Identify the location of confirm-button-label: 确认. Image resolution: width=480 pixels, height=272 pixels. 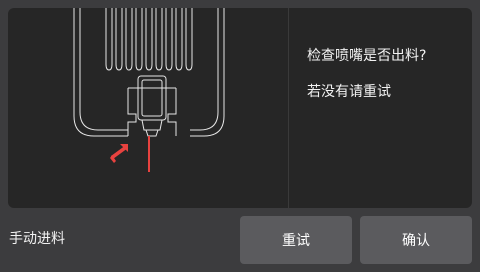
(416, 241).